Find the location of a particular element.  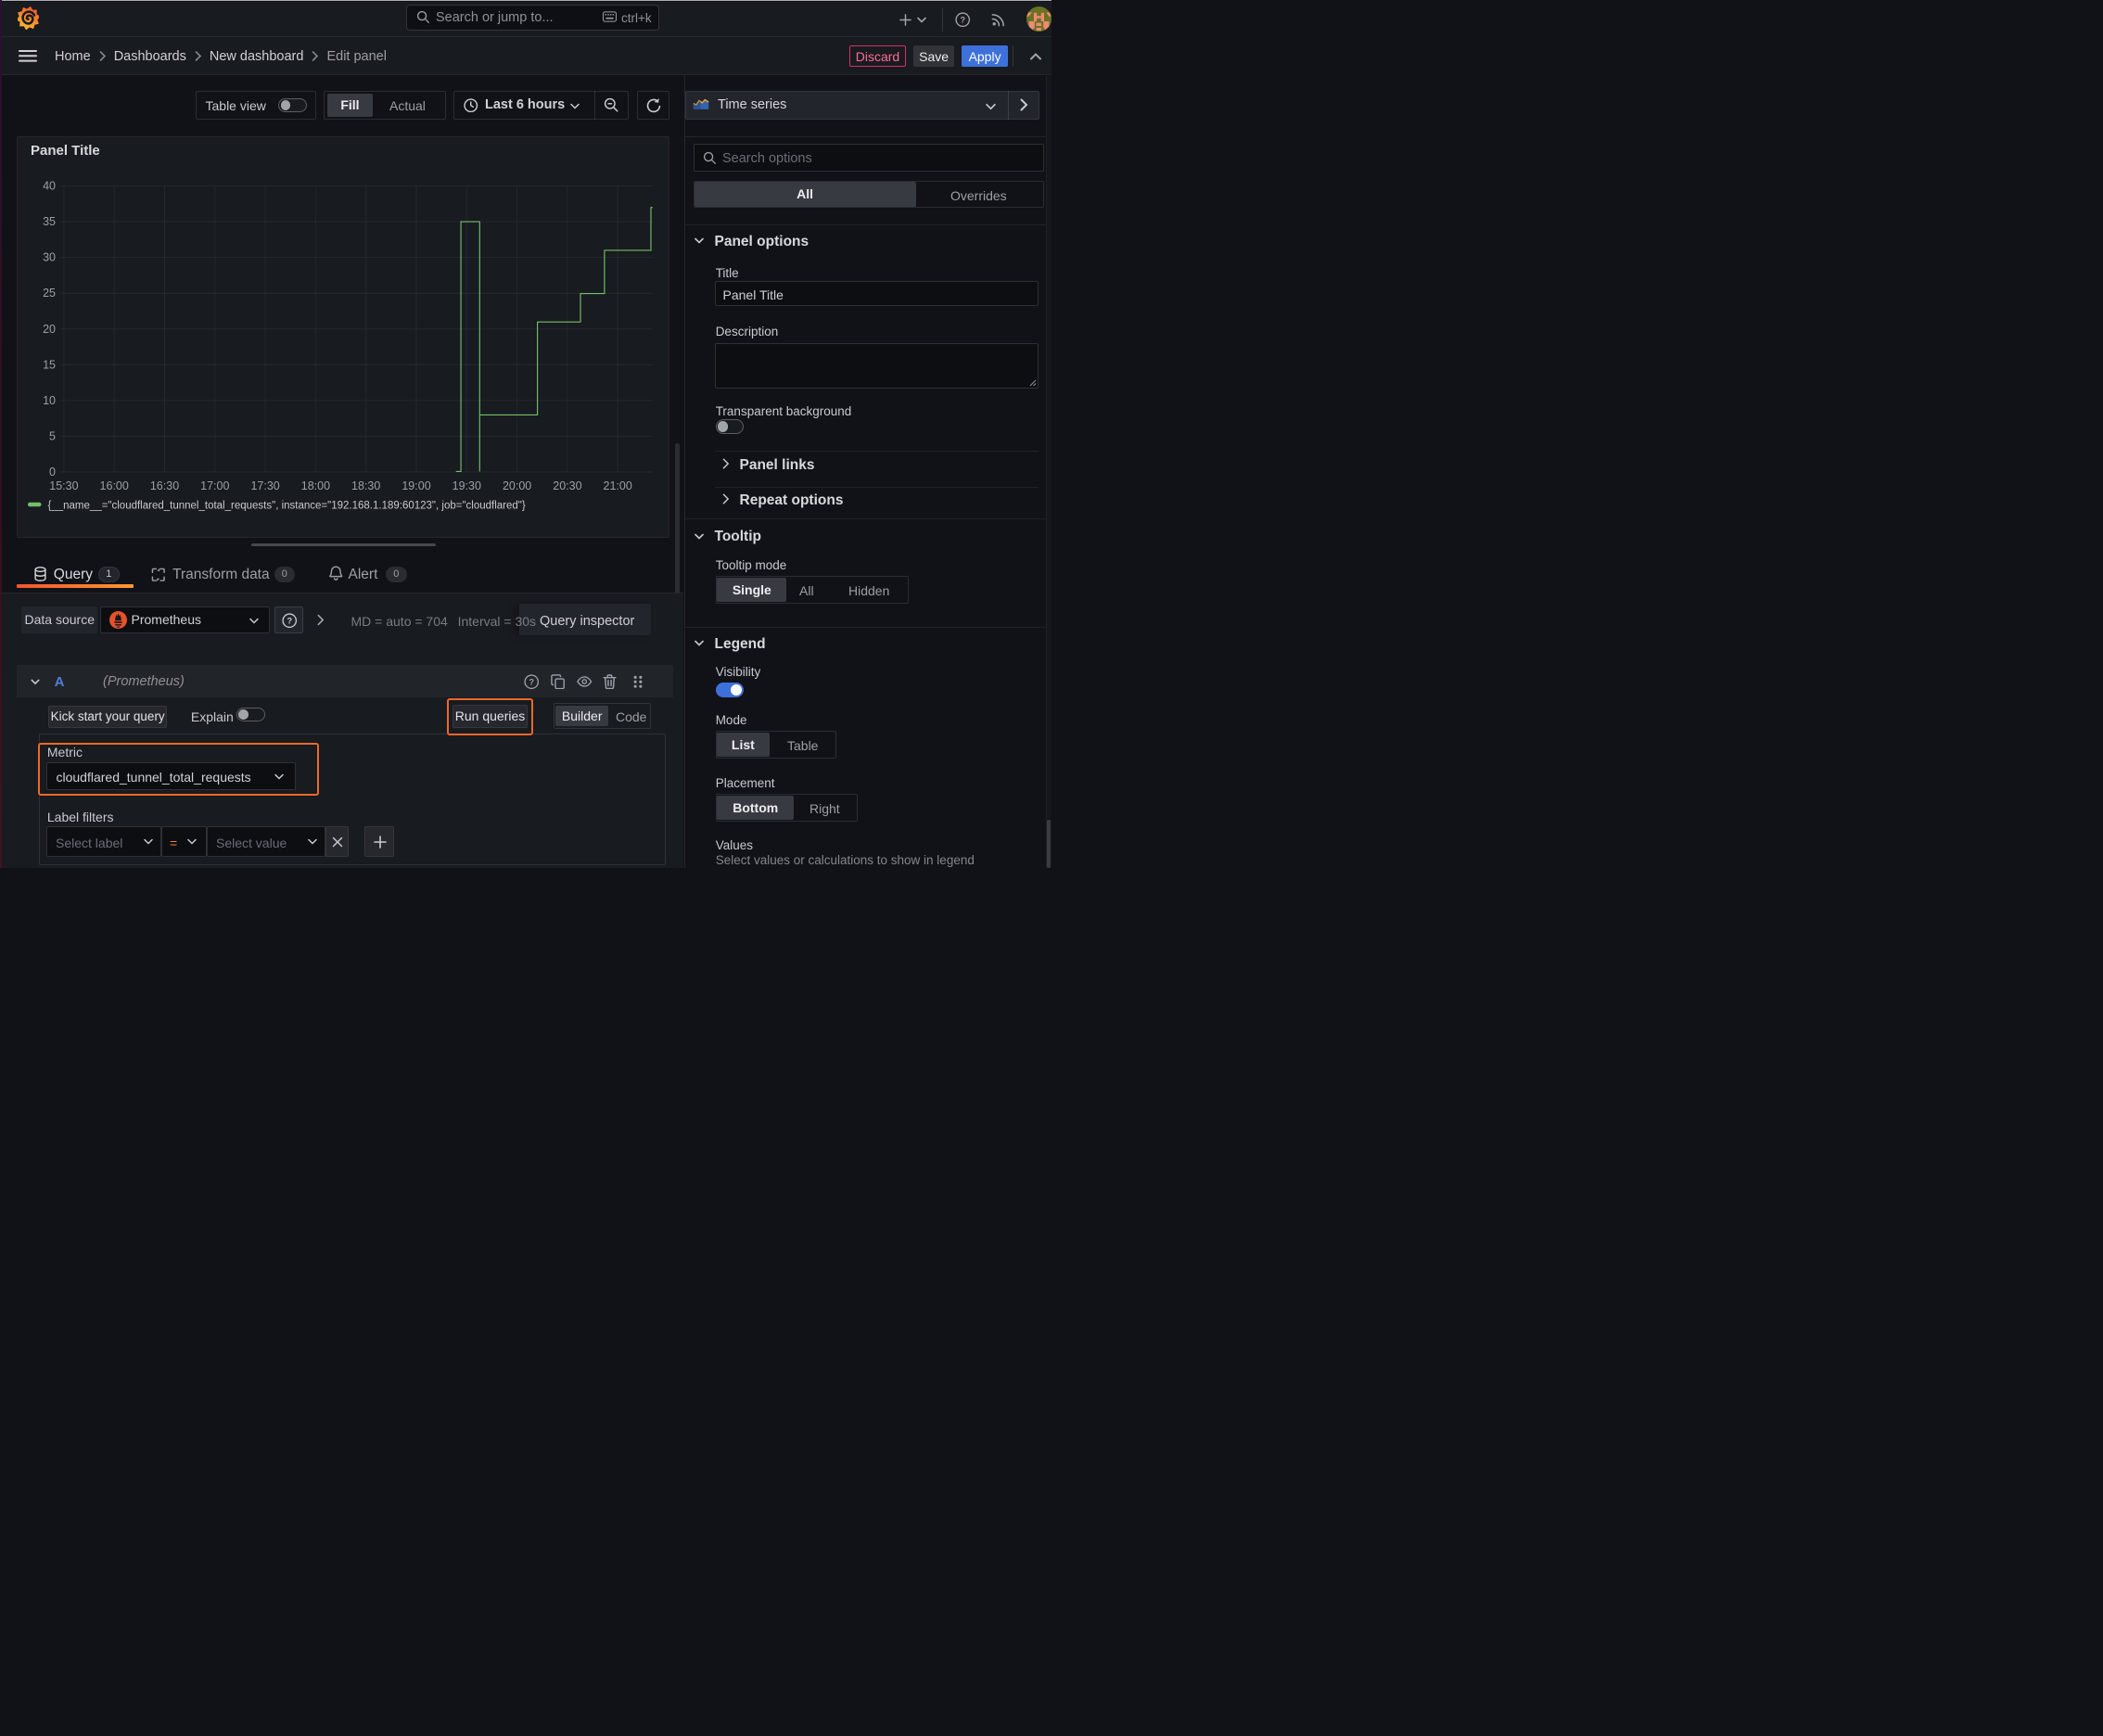

svg-text: 35 is located at coordinates (49, 221).